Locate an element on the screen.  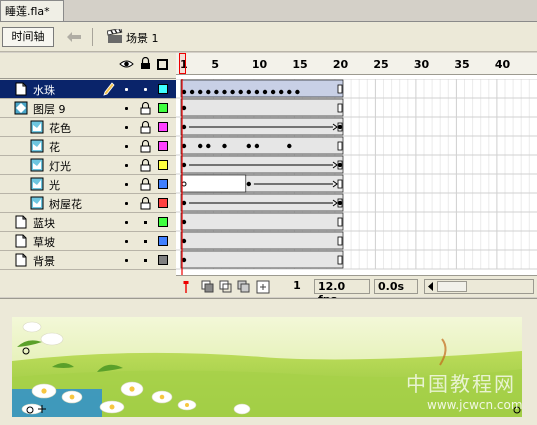
ruler-label: 10 is located at coordinates (259, 64).